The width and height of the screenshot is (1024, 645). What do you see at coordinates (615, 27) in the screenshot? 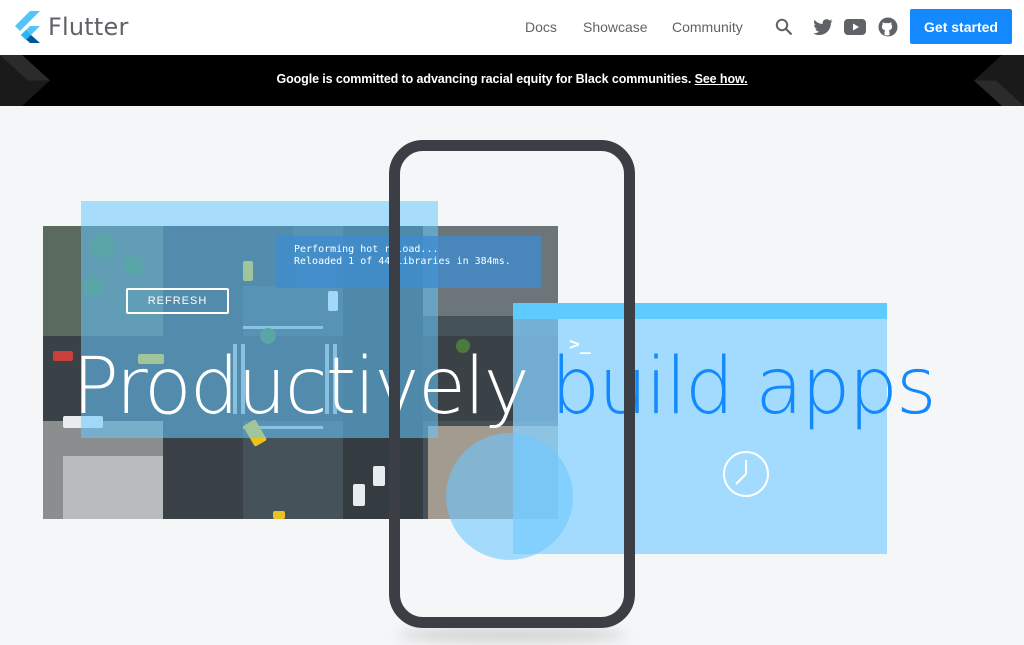
I see `nav-showcase: Showcase` at bounding box center [615, 27].